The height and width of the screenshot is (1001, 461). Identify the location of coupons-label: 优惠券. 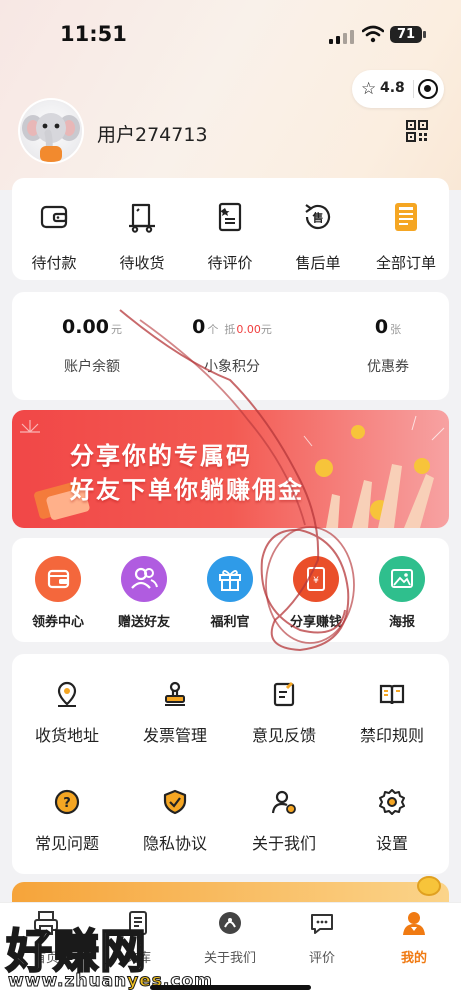
(388, 367).